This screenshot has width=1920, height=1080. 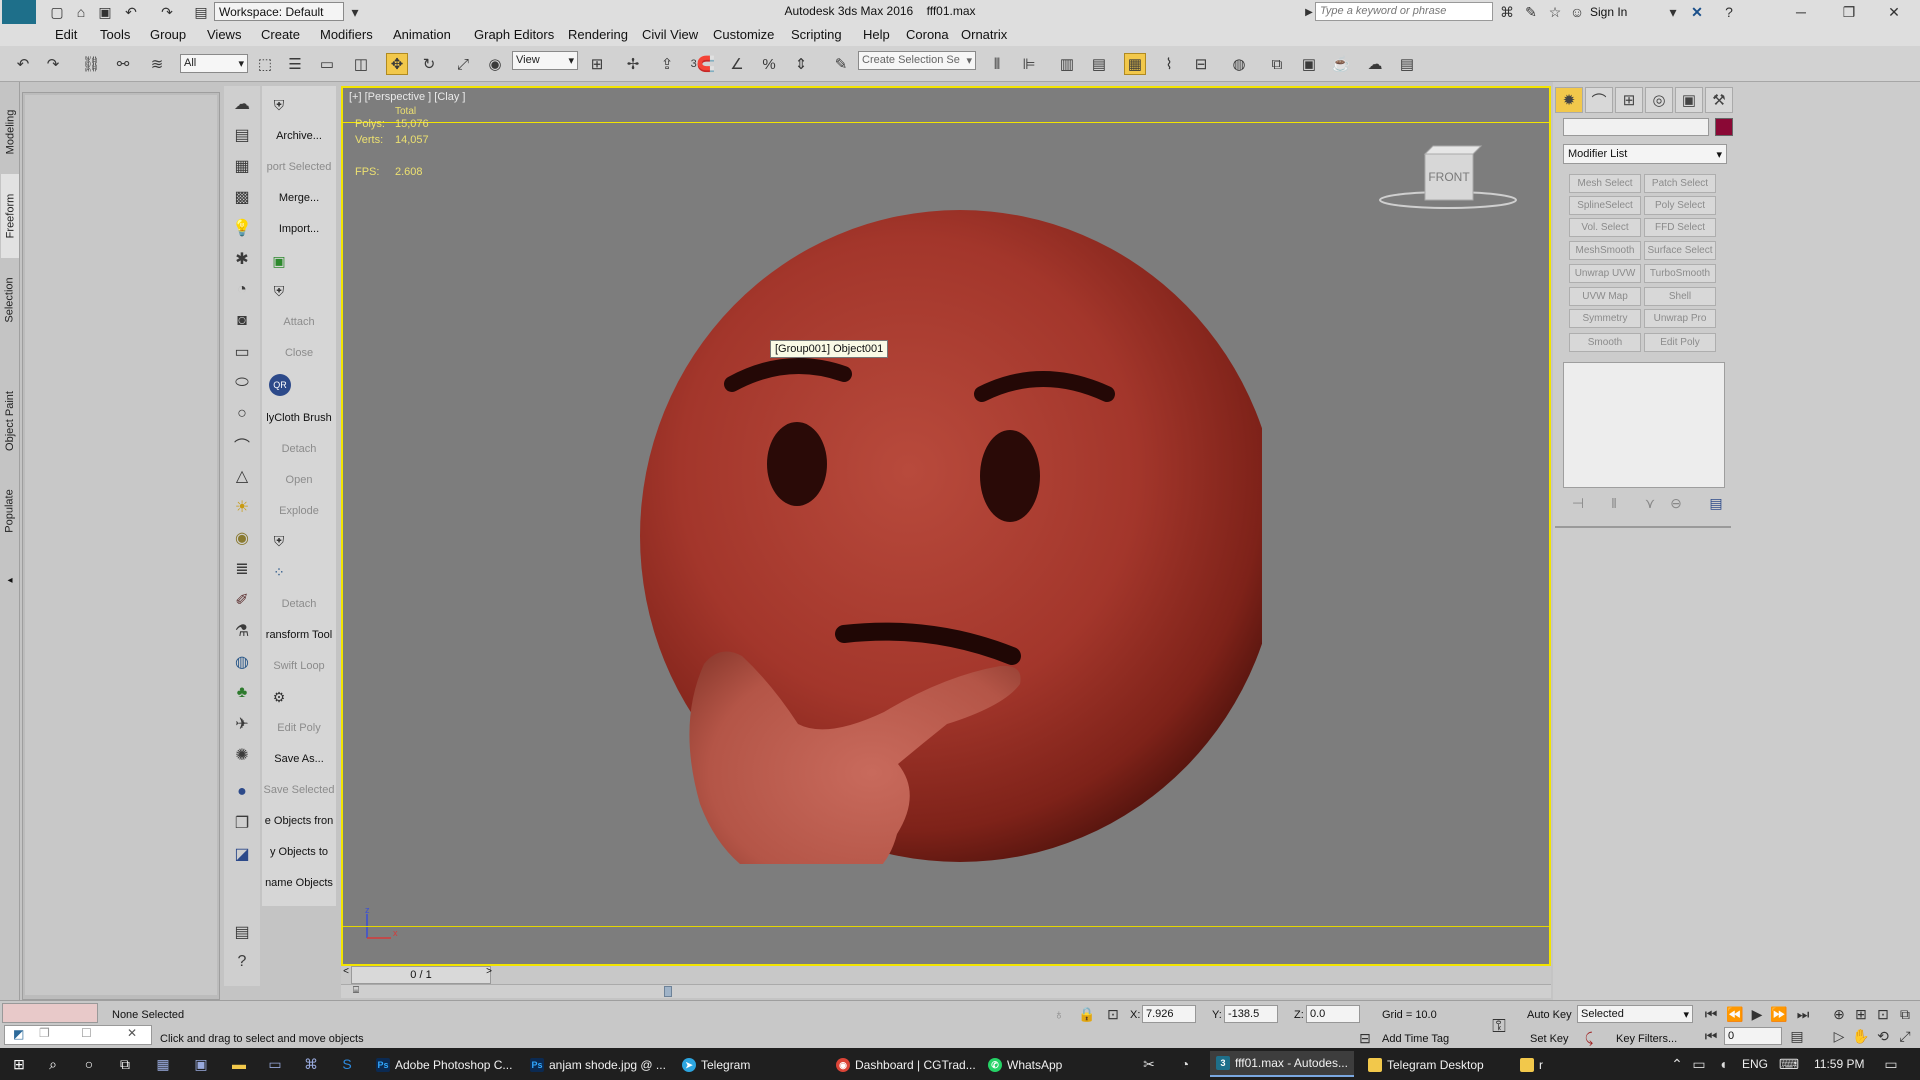 I want to click on previous-frame-icon: ⏪, so click(x=1735, y=1014).